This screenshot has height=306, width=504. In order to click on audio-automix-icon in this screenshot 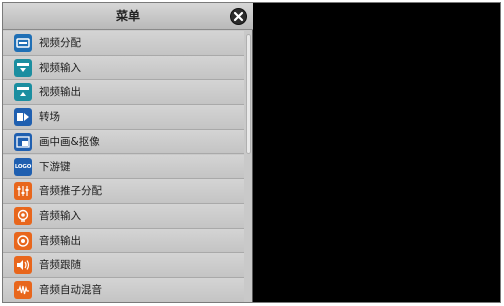, I will do `click(23, 290)`.